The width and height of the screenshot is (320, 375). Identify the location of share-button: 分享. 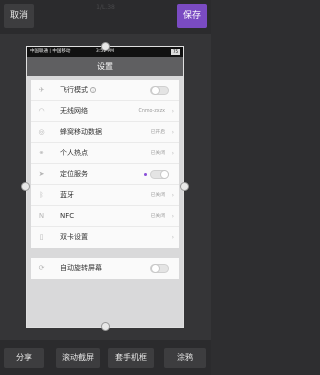
(24, 358).